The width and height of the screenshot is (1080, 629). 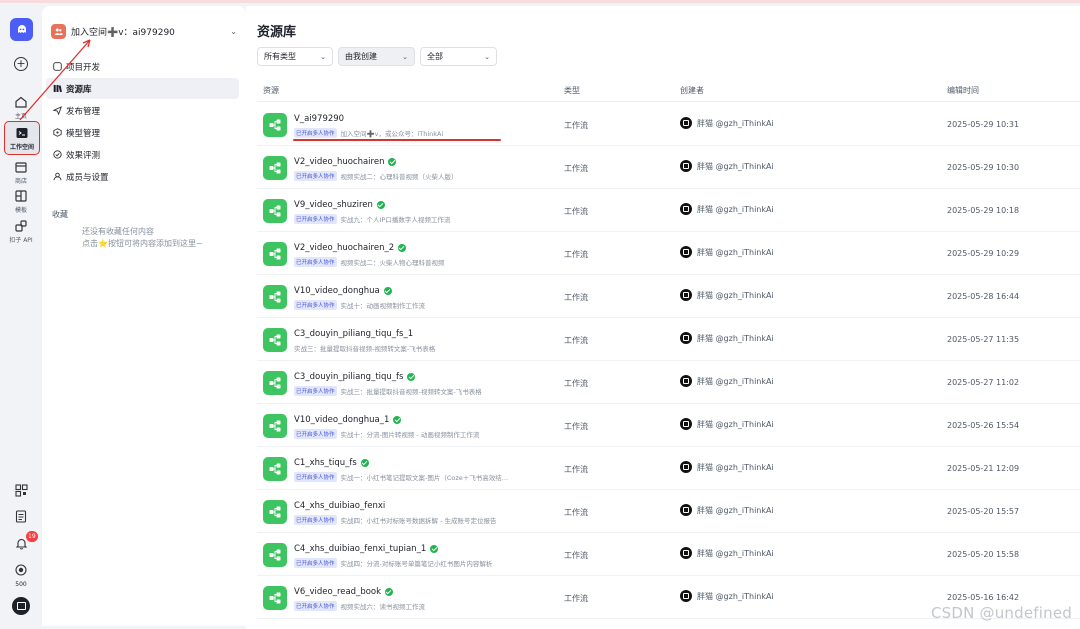 What do you see at coordinates (348, 420) in the screenshot?
I see `resource-name: V10_video_donghua_1` at bounding box center [348, 420].